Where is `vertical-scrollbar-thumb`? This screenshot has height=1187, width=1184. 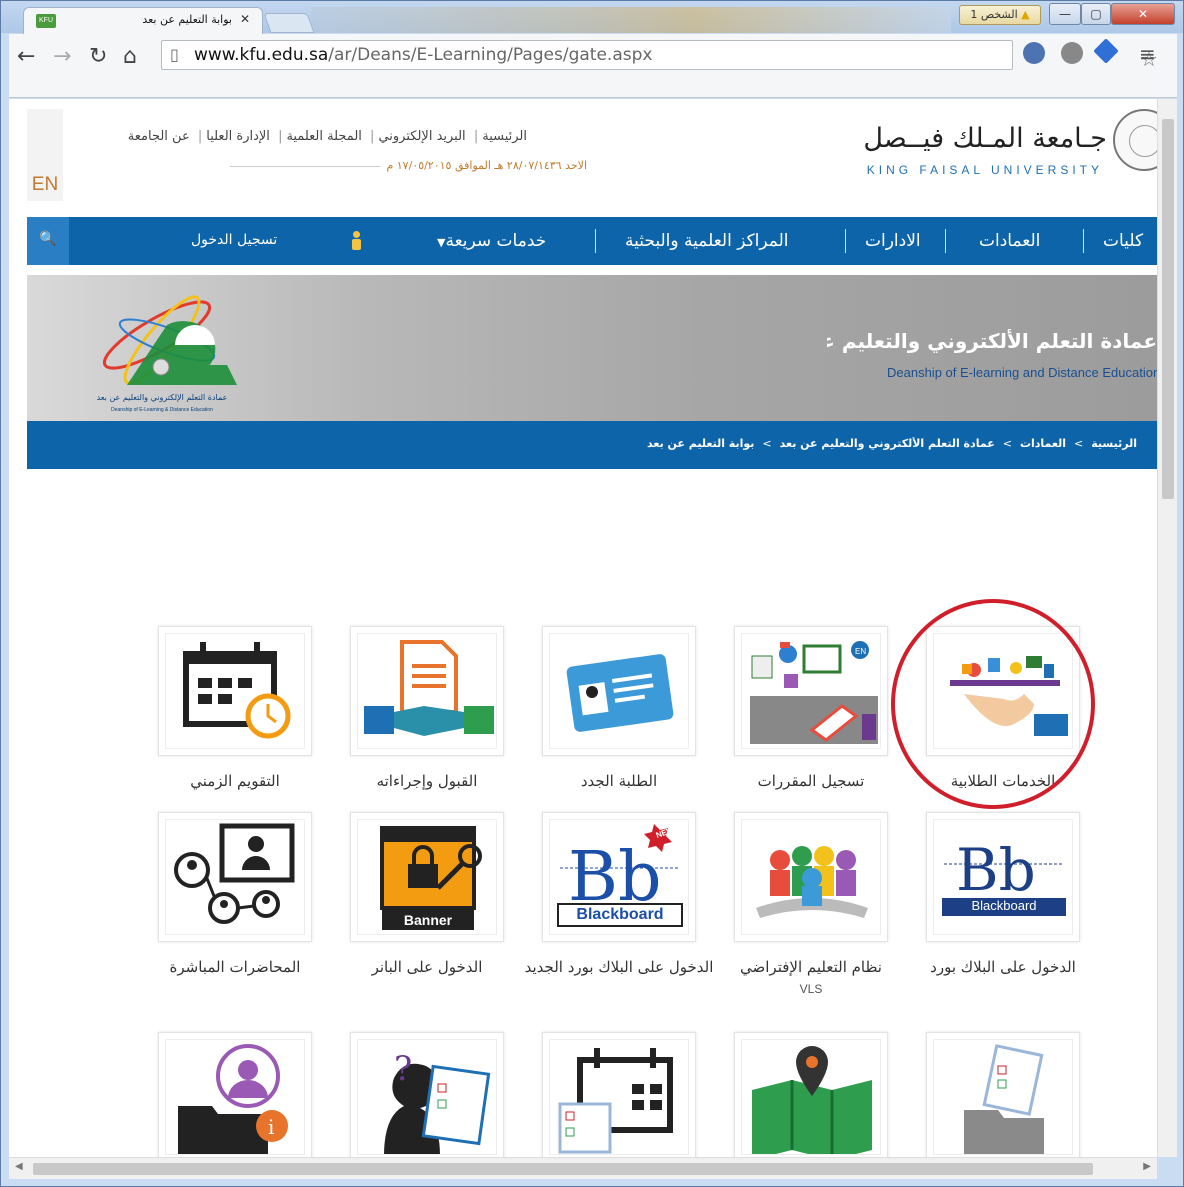 vertical-scrollbar-thumb is located at coordinates (1168, 309).